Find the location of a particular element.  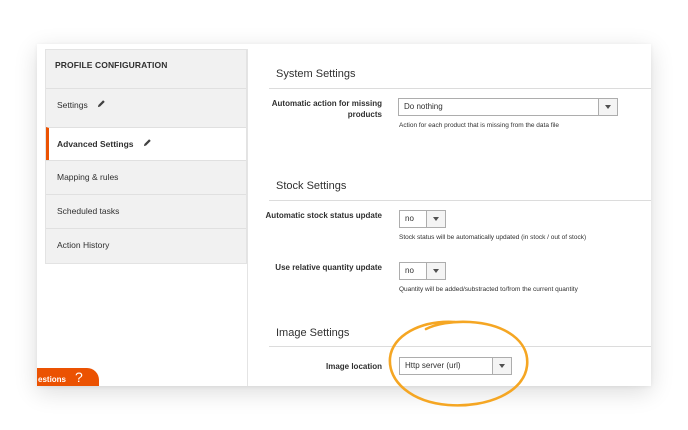

missing-products-label: Automatic action for missing products is located at coordinates (326, 109).